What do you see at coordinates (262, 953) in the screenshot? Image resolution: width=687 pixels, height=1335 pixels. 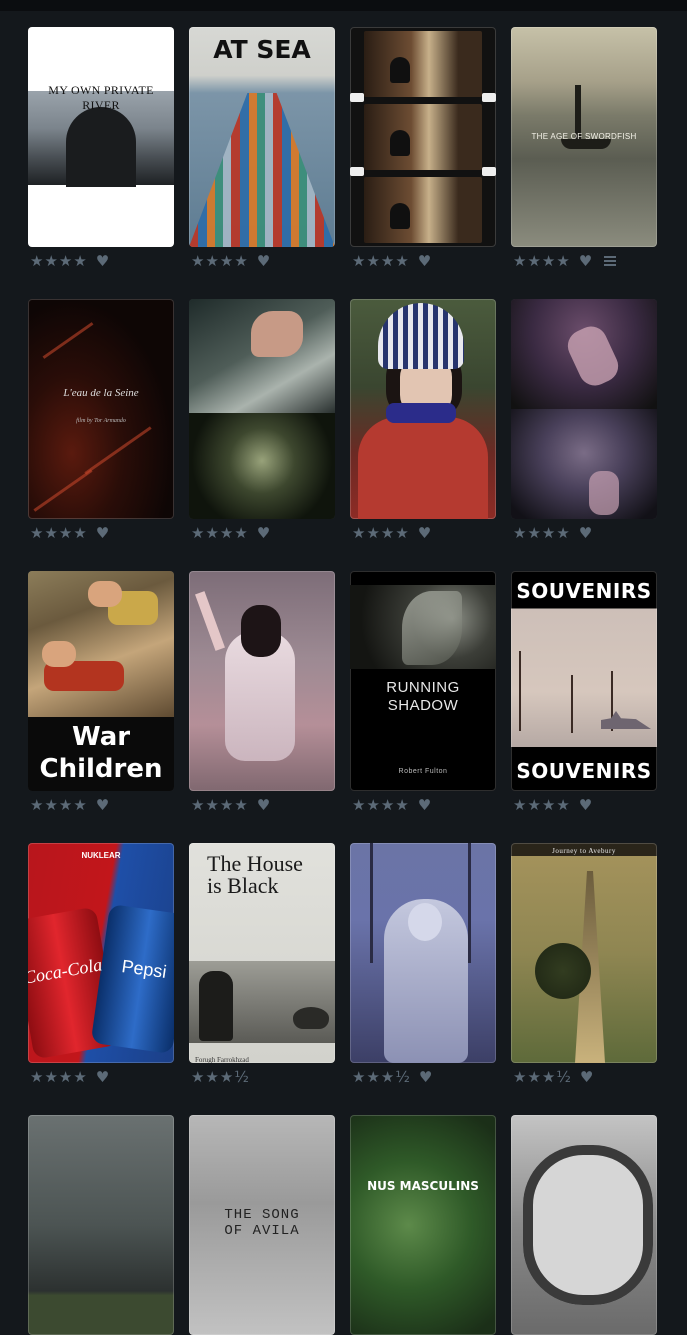 I see `film-poster: The House is Black Forugh Farrokhzad` at bounding box center [262, 953].